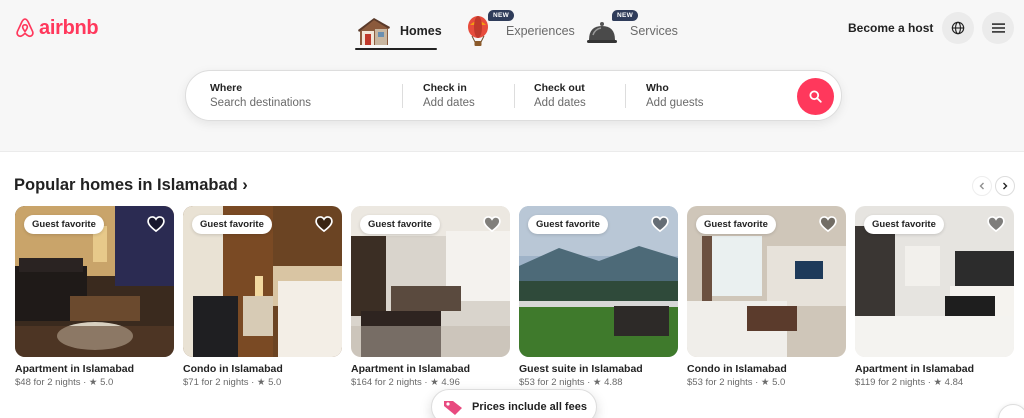  I want to click on where-field: Where Search destinations, so click(305, 95).